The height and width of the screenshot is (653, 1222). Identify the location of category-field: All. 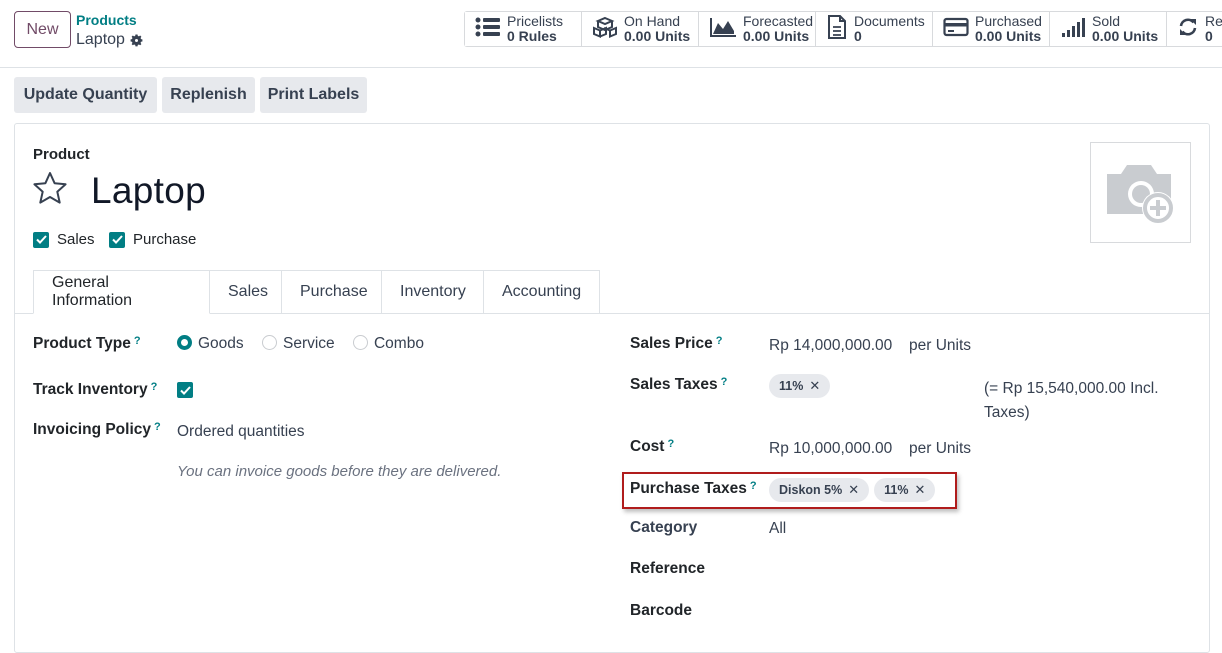
(777, 529).